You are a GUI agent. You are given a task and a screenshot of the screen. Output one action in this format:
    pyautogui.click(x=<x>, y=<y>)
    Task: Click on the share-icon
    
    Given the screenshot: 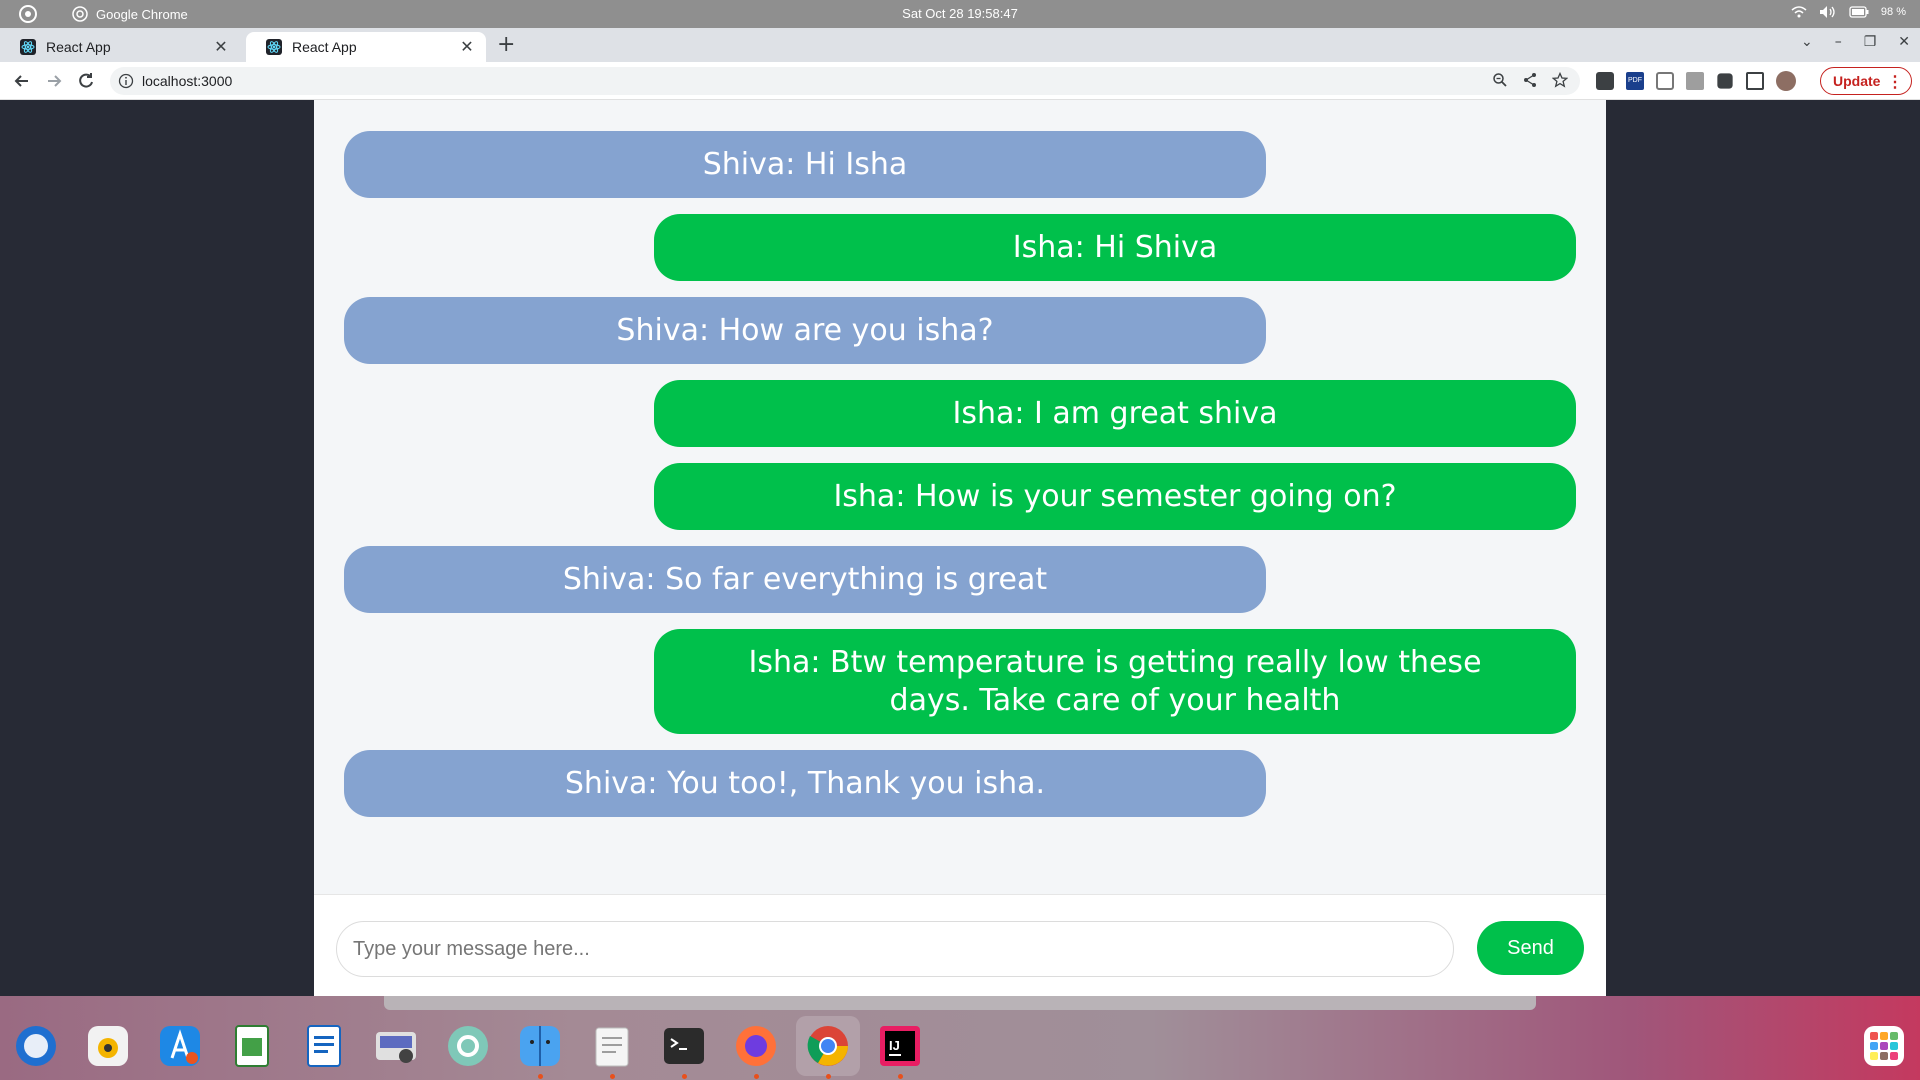 What is the action you would take?
    pyautogui.click(x=1530, y=80)
    